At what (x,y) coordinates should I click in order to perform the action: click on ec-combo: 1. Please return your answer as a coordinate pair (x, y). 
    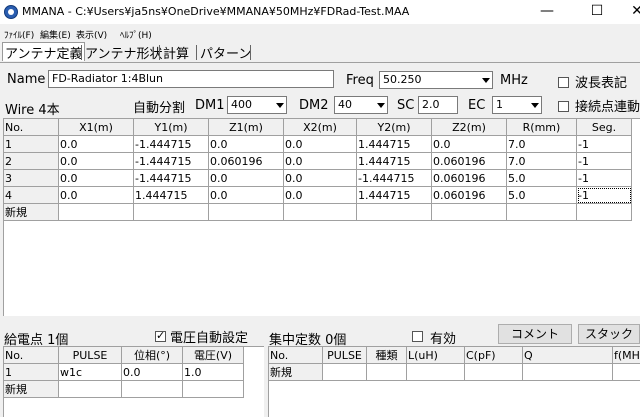
    Looking at the image, I should click on (517, 105).